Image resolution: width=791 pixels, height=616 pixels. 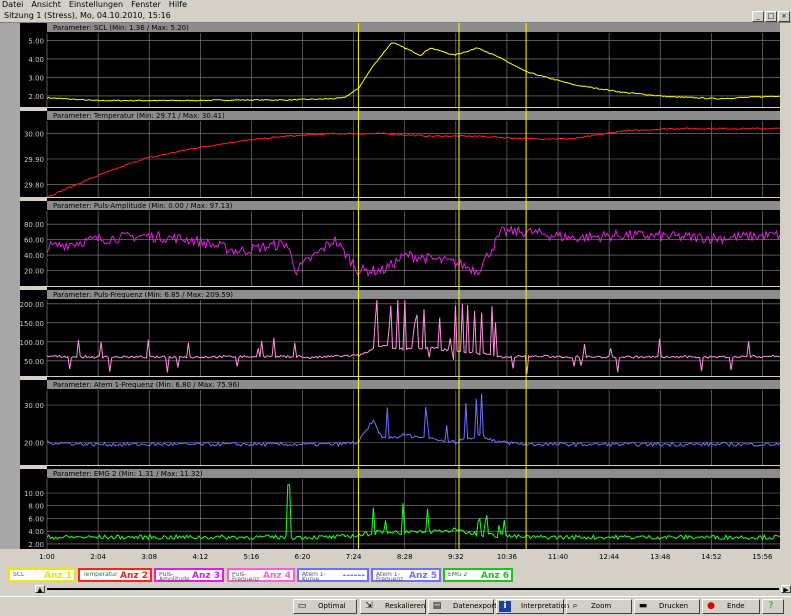 What do you see at coordinates (261, 575) in the screenshot?
I see `legend-display-4: Puls-Frequenz Anz 4` at bounding box center [261, 575].